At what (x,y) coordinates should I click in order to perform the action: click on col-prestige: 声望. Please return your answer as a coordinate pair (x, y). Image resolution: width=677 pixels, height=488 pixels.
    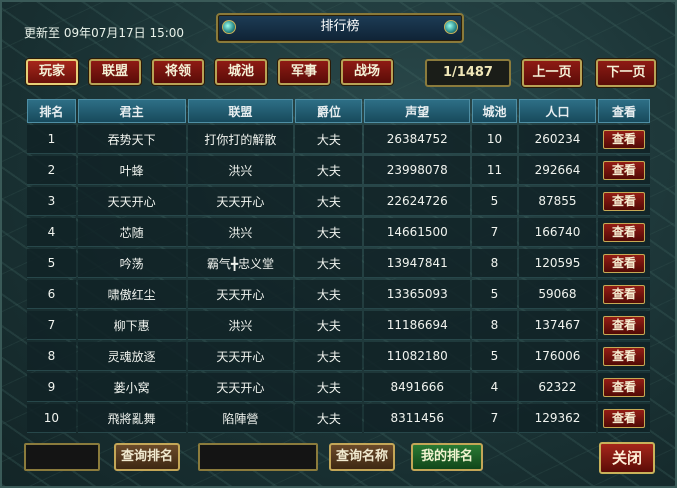
    Looking at the image, I should click on (417, 111).